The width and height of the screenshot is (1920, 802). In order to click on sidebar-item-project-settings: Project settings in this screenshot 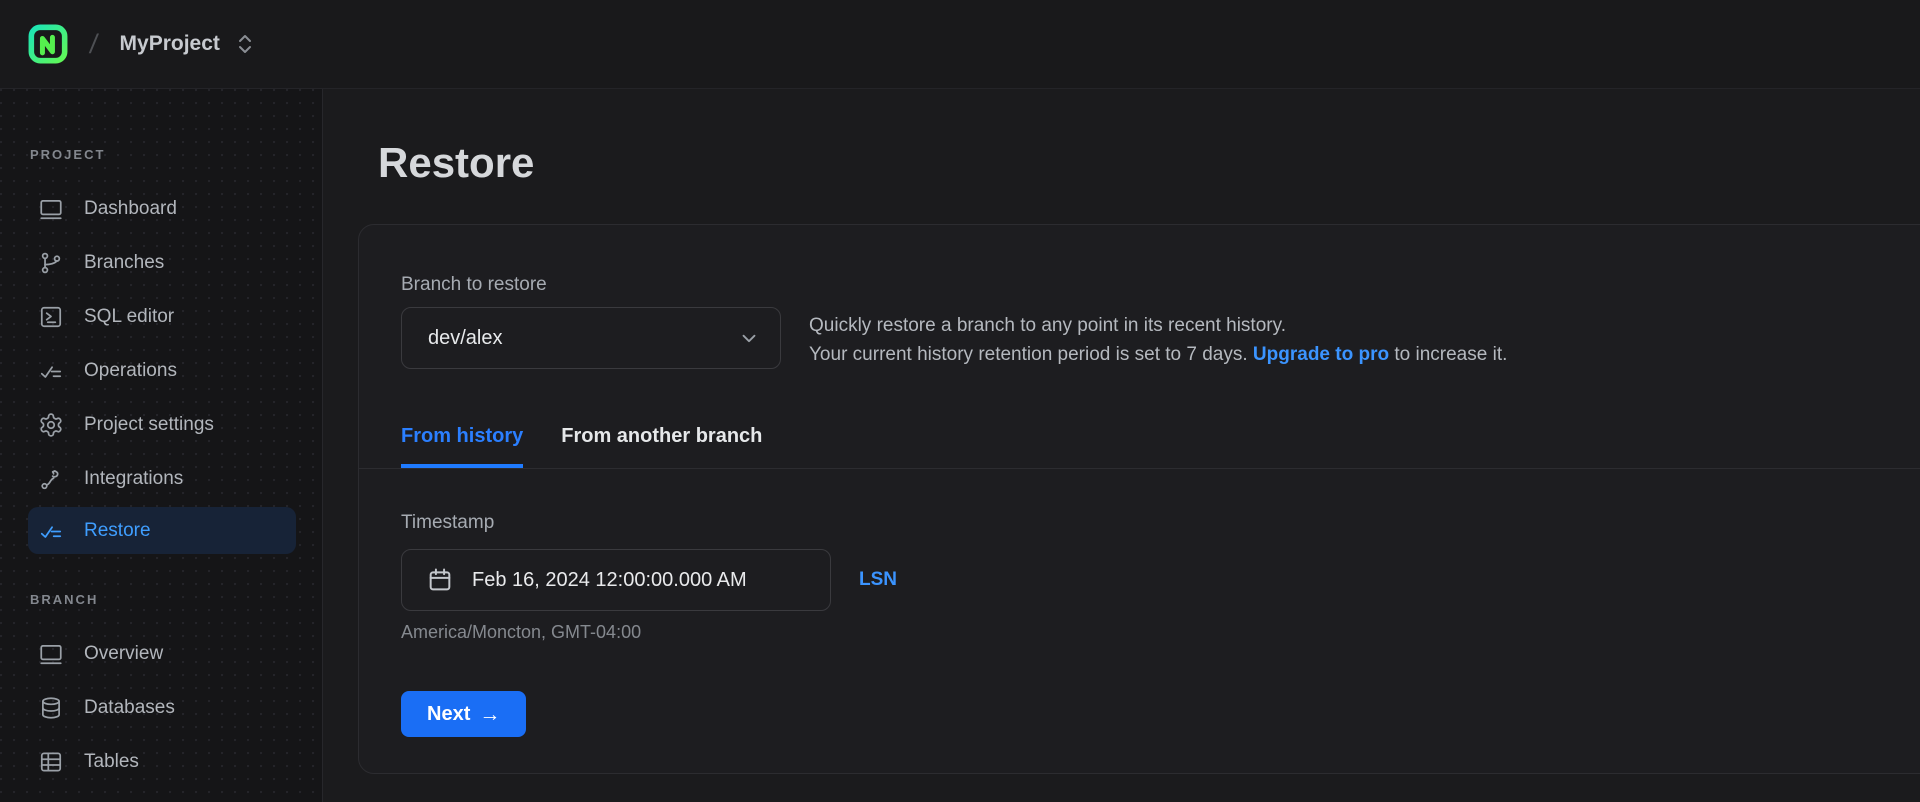, I will do `click(161, 425)`.